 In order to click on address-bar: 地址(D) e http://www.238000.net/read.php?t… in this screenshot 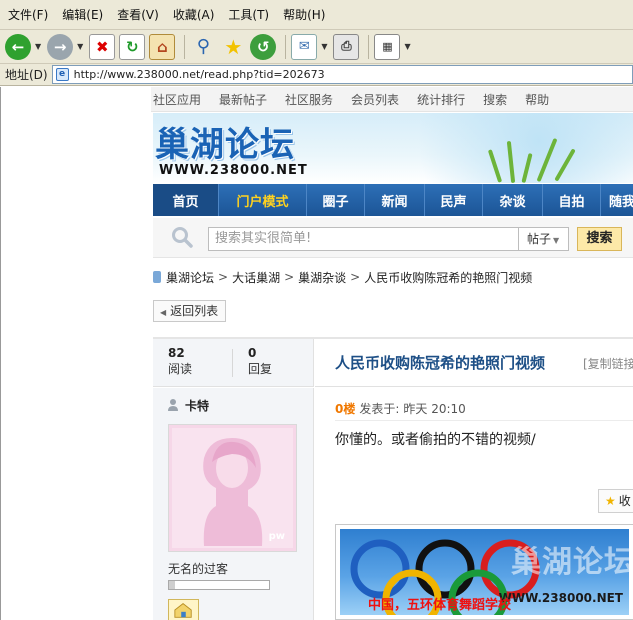, I will do `click(316, 75)`.